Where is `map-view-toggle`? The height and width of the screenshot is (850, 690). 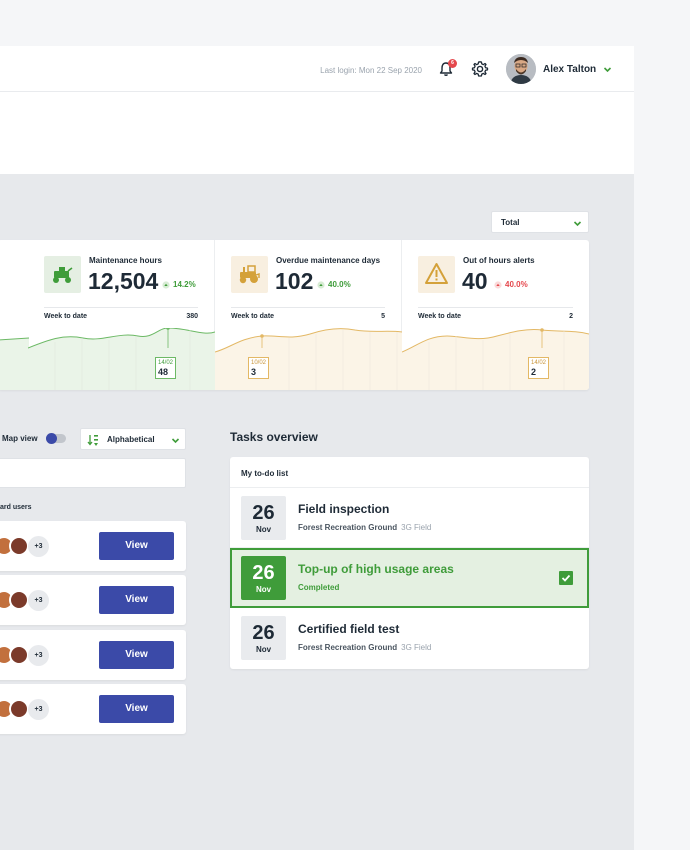 map-view-toggle is located at coordinates (56, 438).